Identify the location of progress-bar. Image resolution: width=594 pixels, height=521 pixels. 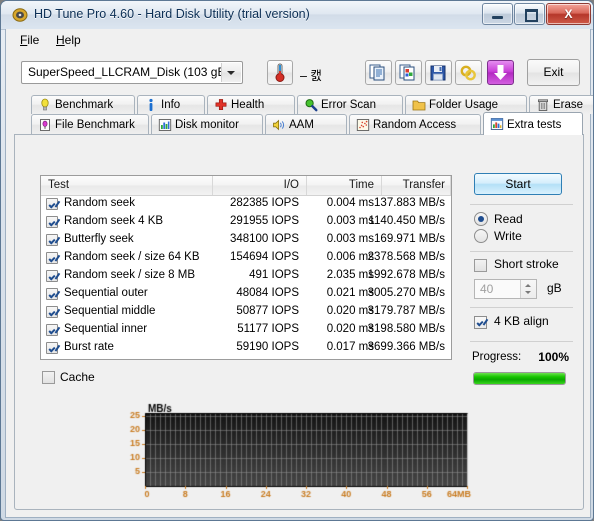
(519, 378).